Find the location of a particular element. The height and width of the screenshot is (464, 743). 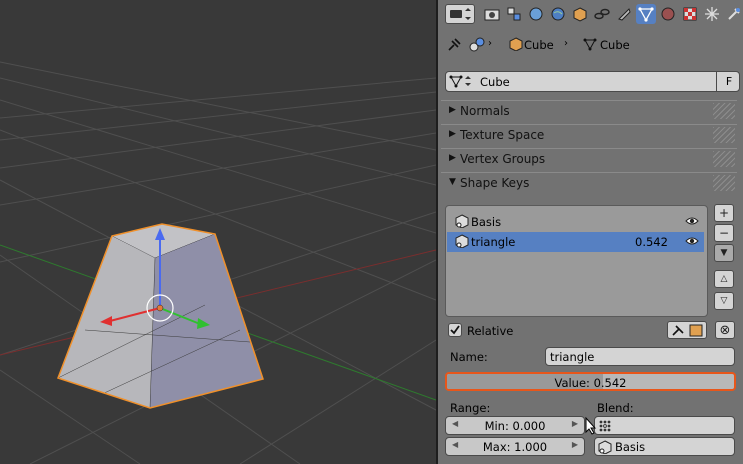

shape-key-name-field: triangle is located at coordinates (640, 356).